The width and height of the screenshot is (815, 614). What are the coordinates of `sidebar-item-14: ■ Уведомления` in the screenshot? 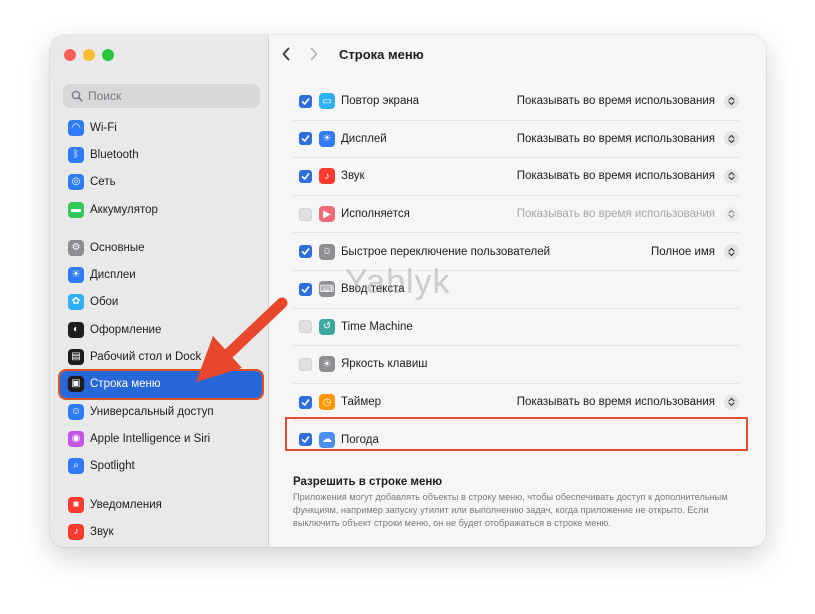 It's located at (161, 504).